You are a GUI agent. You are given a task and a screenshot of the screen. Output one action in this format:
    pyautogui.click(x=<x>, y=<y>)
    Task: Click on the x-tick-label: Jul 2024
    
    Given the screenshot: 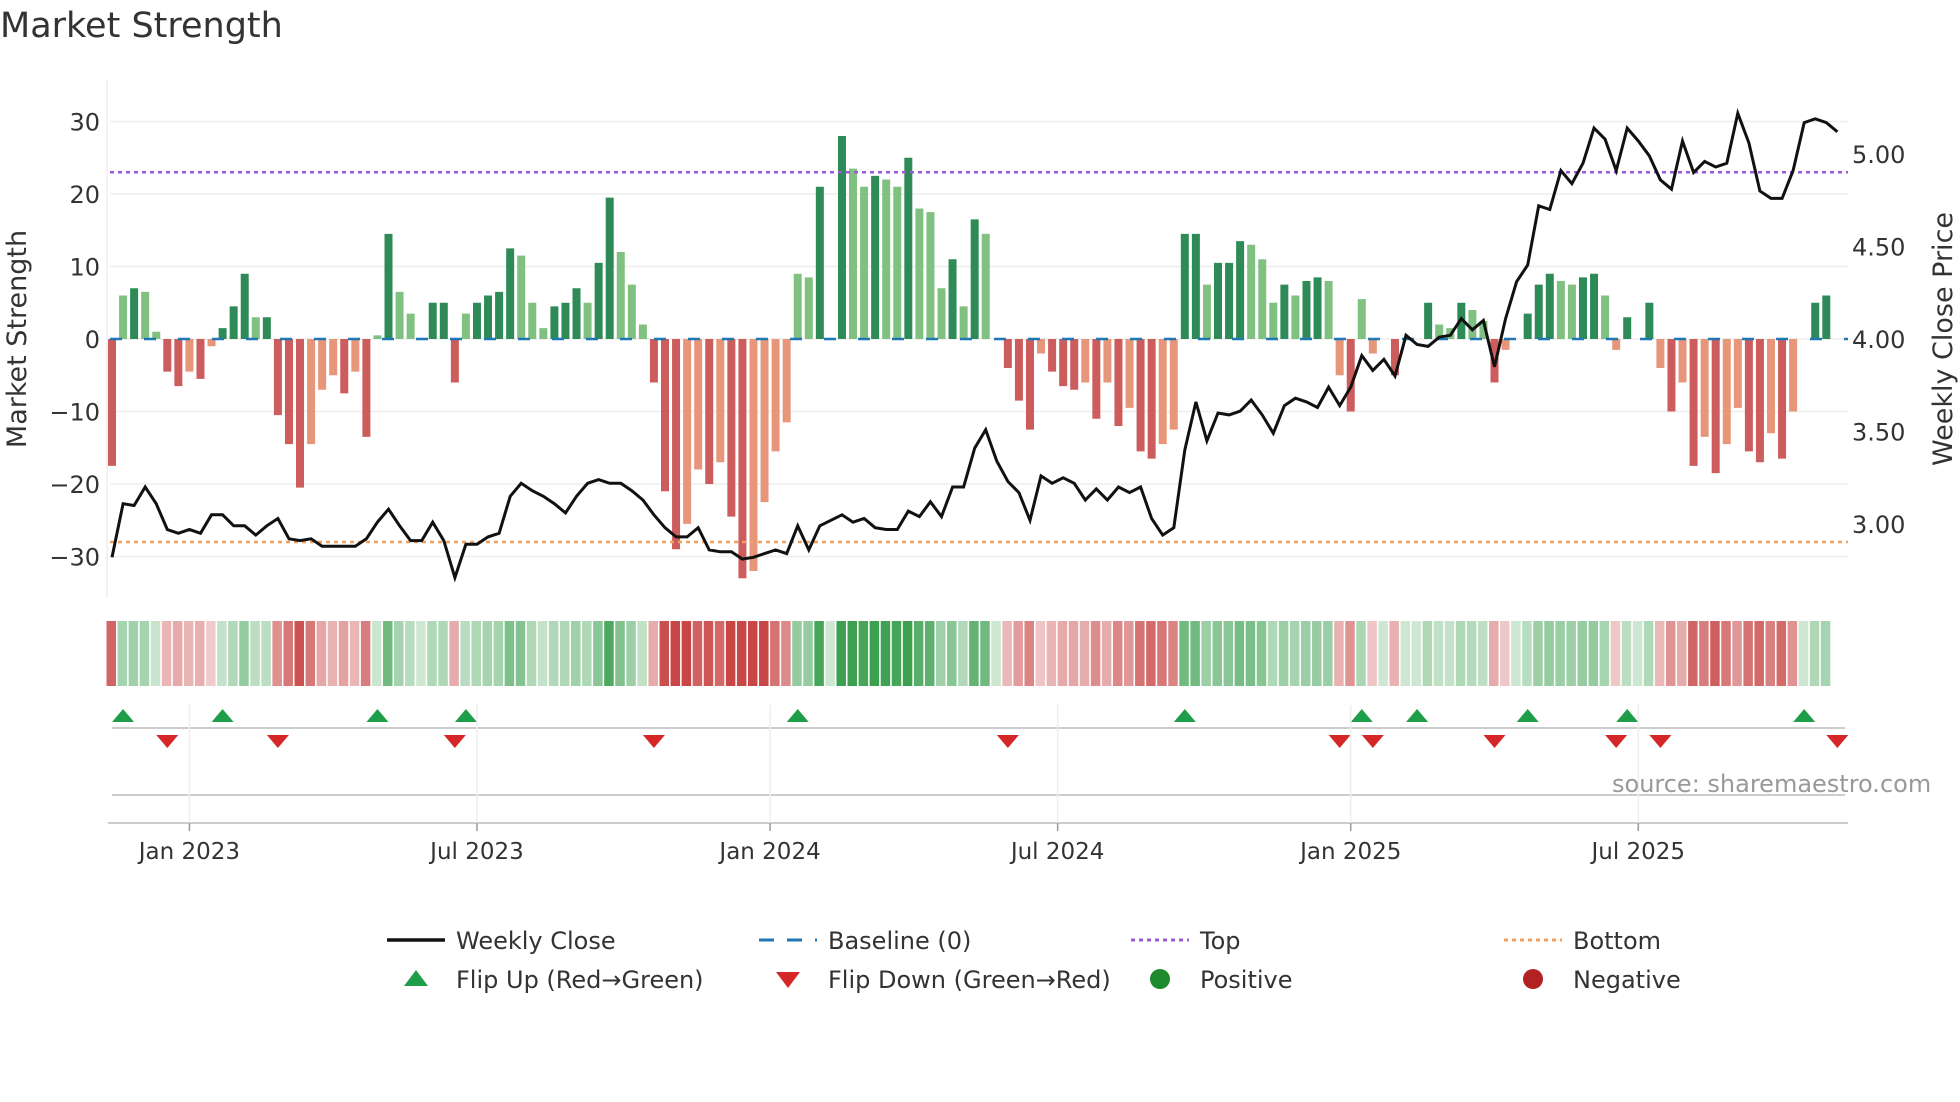 What is the action you would take?
    pyautogui.click(x=1057, y=852)
    